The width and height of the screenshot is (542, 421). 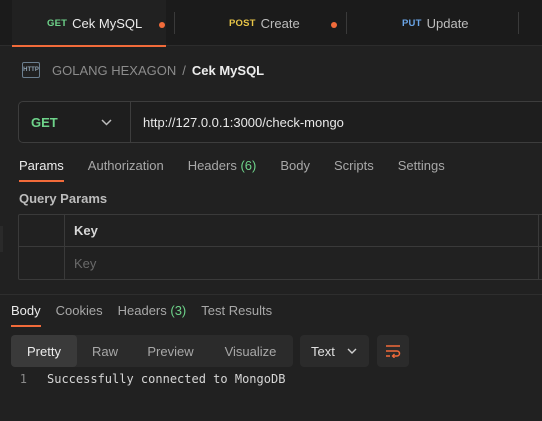 What do you see at coordinates (75, 122) in the screenshot?
I see `method-select: GET` at bounding box center [75, 122].